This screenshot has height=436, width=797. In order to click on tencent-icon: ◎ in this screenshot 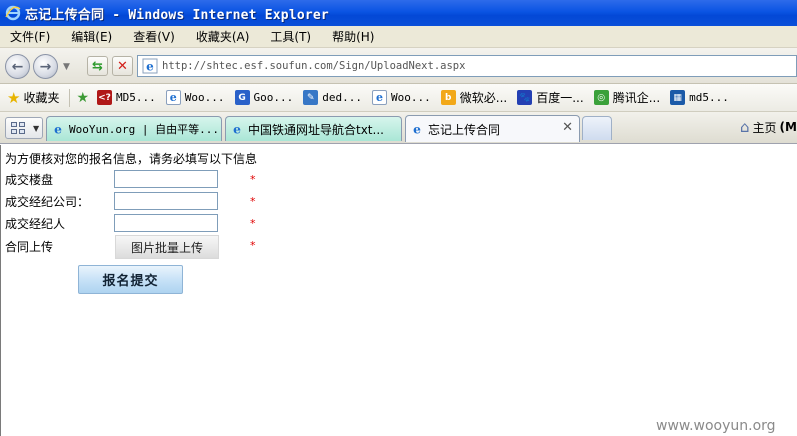, I will do `click(601, 97)`.